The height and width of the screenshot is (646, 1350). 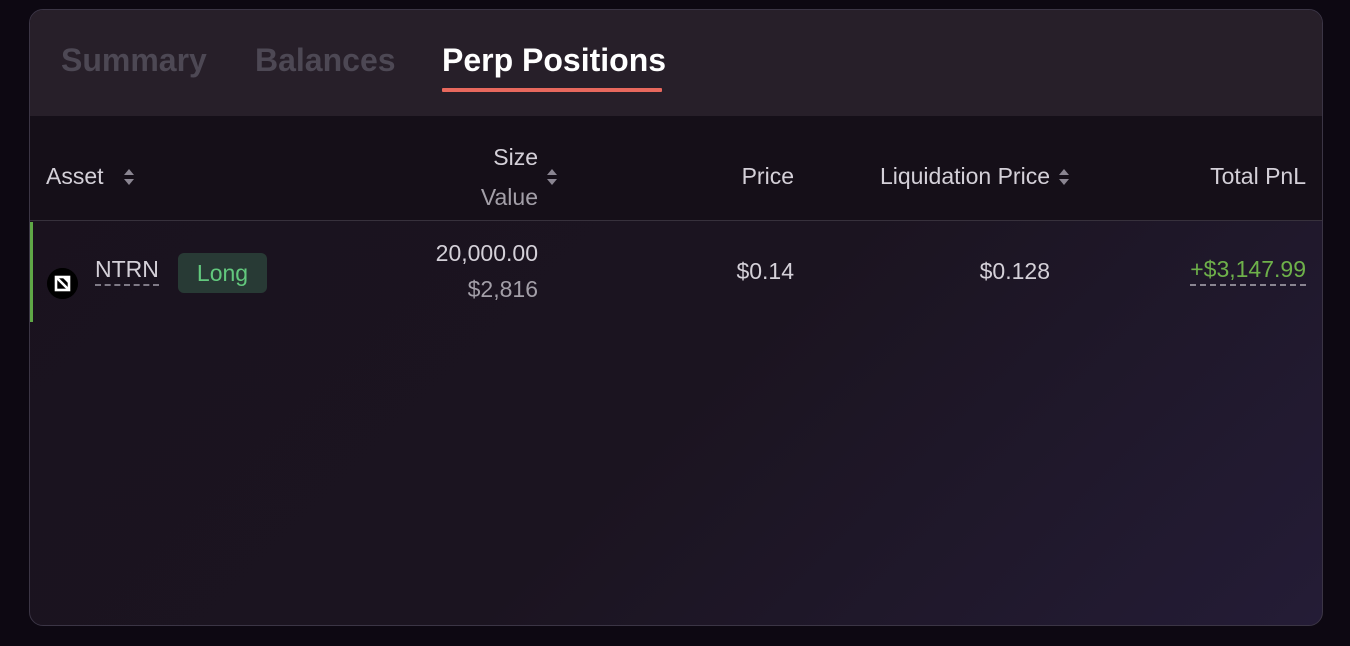 I want to click on tab-balances: Balances, so click(x=325, y=60).